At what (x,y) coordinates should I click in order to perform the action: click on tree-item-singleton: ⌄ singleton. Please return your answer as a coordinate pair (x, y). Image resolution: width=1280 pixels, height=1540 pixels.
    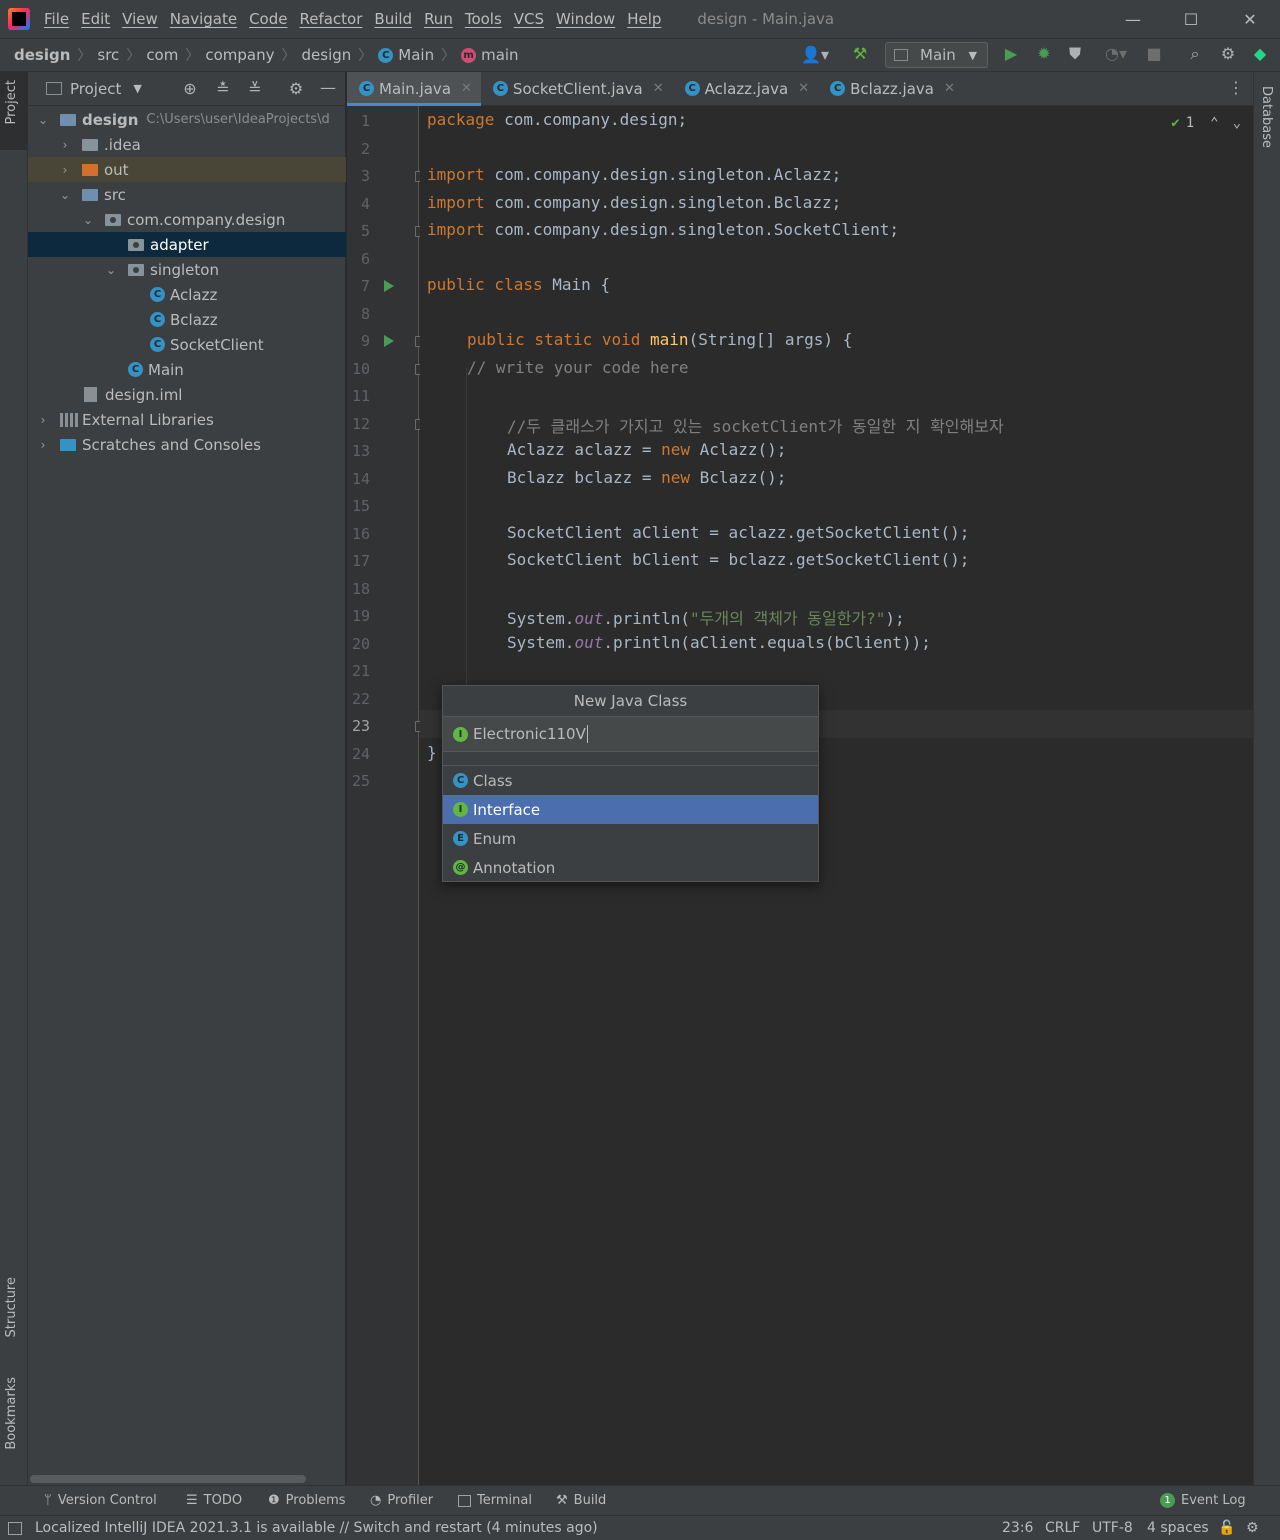
    Looking at the image, I should click on (187, 269).